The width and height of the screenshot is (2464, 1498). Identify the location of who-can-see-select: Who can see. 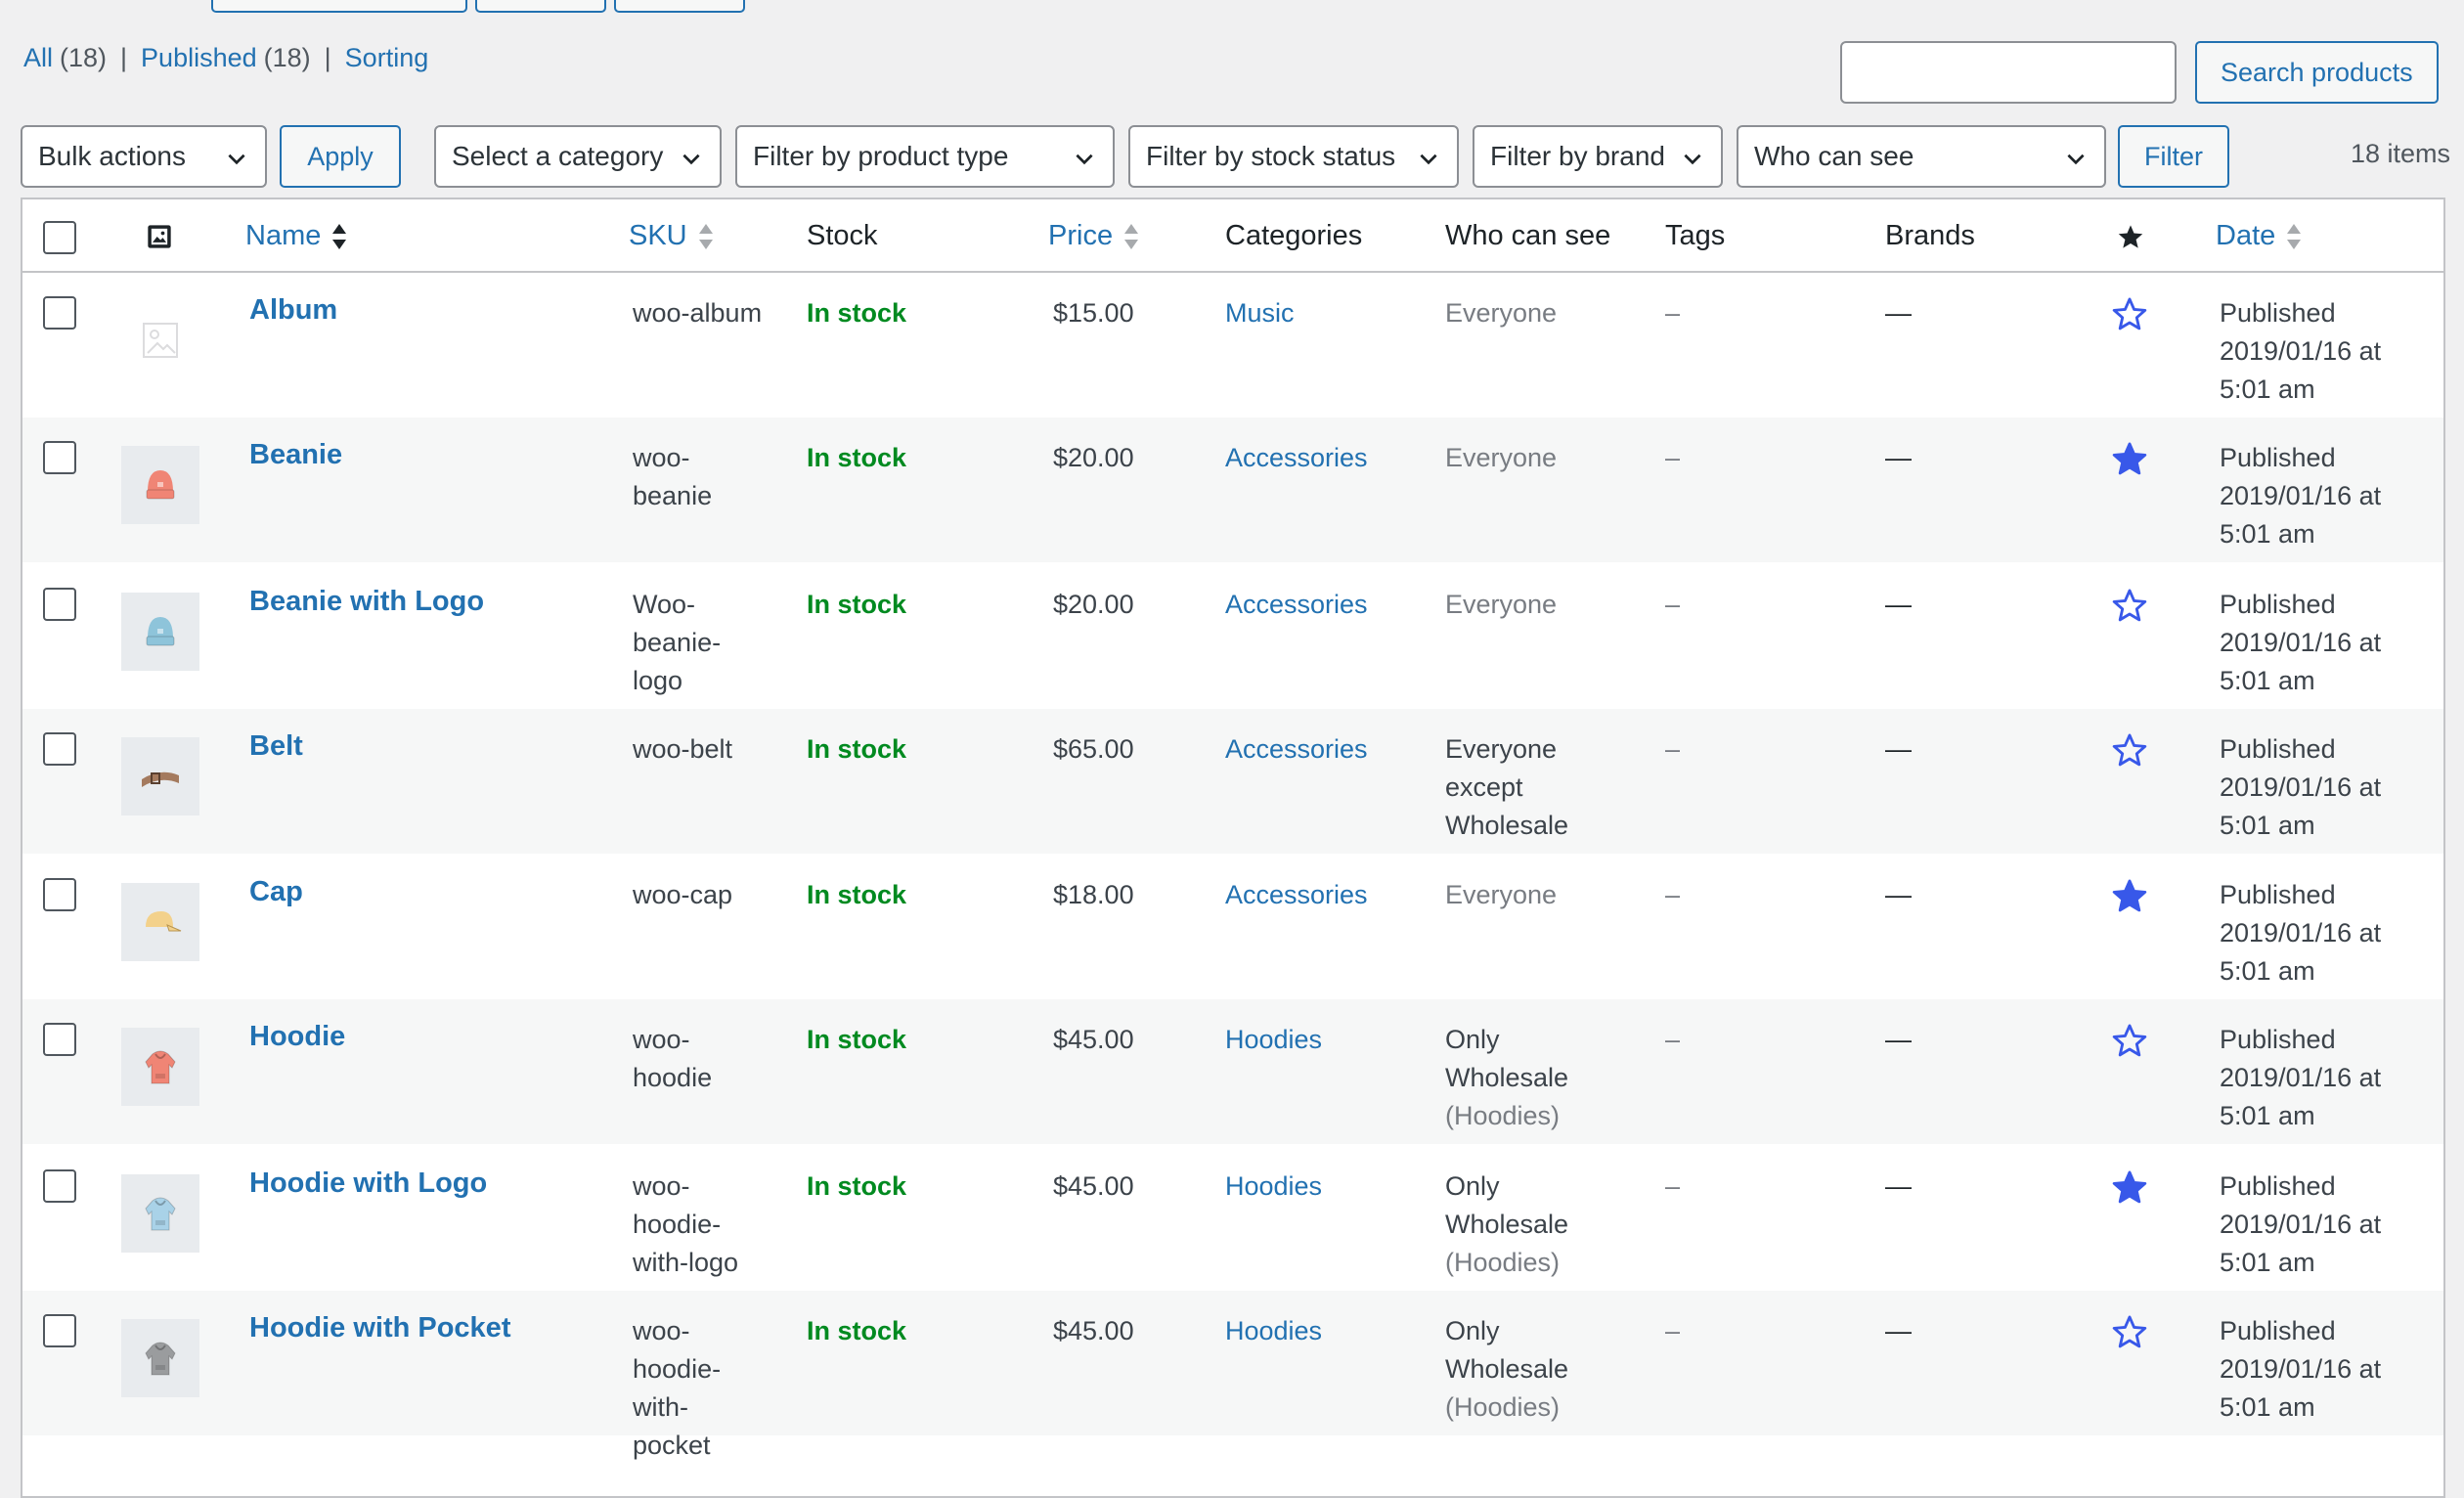
(1921, 156).